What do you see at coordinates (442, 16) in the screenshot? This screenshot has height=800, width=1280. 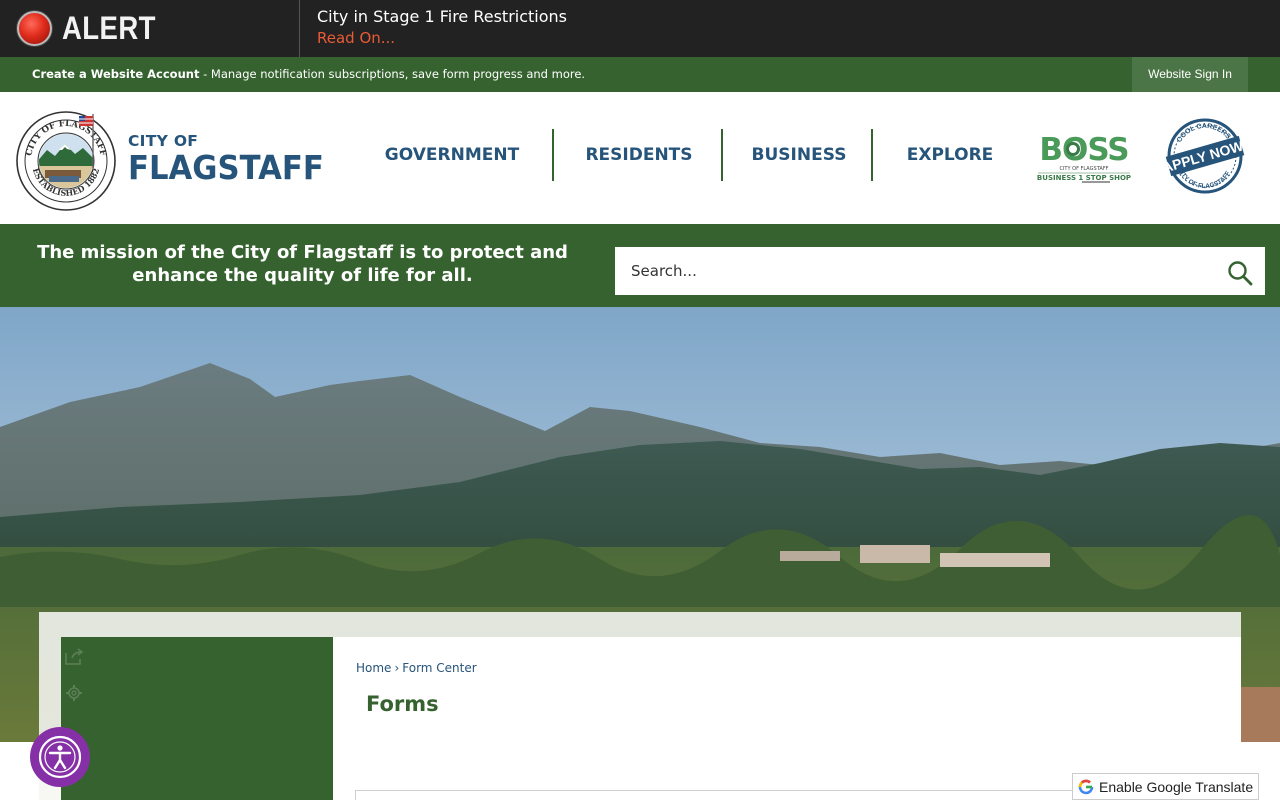 I see `alert-headline: City in Stage 1 Fire Restrictions` at bounding box center [442, 16].